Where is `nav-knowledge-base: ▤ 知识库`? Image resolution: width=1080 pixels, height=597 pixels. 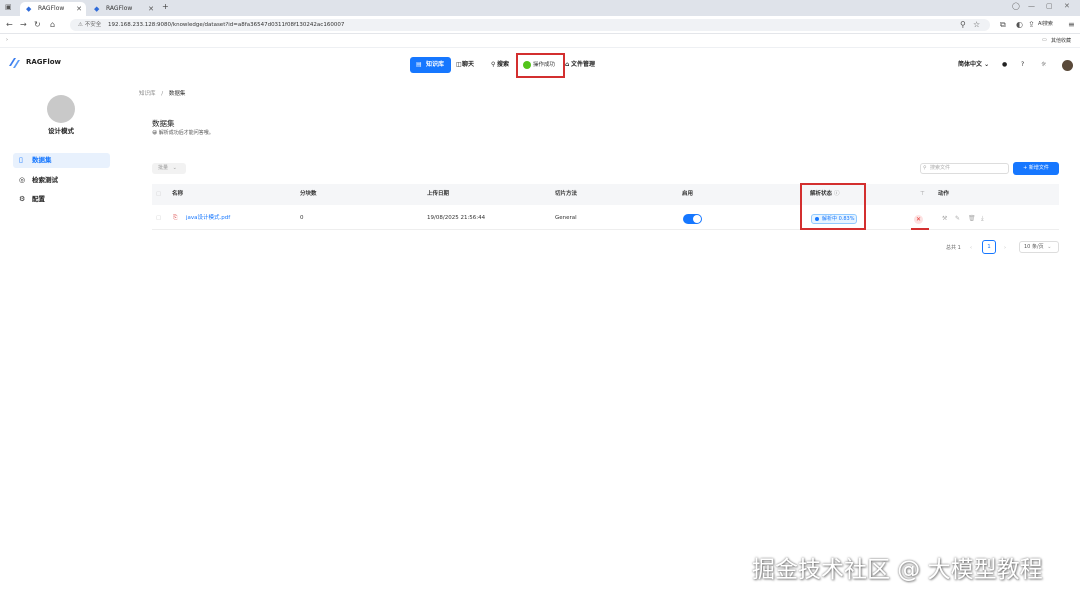
nav-knowledge-base: ▤ 知识库 is located at coordinates (431, 65).